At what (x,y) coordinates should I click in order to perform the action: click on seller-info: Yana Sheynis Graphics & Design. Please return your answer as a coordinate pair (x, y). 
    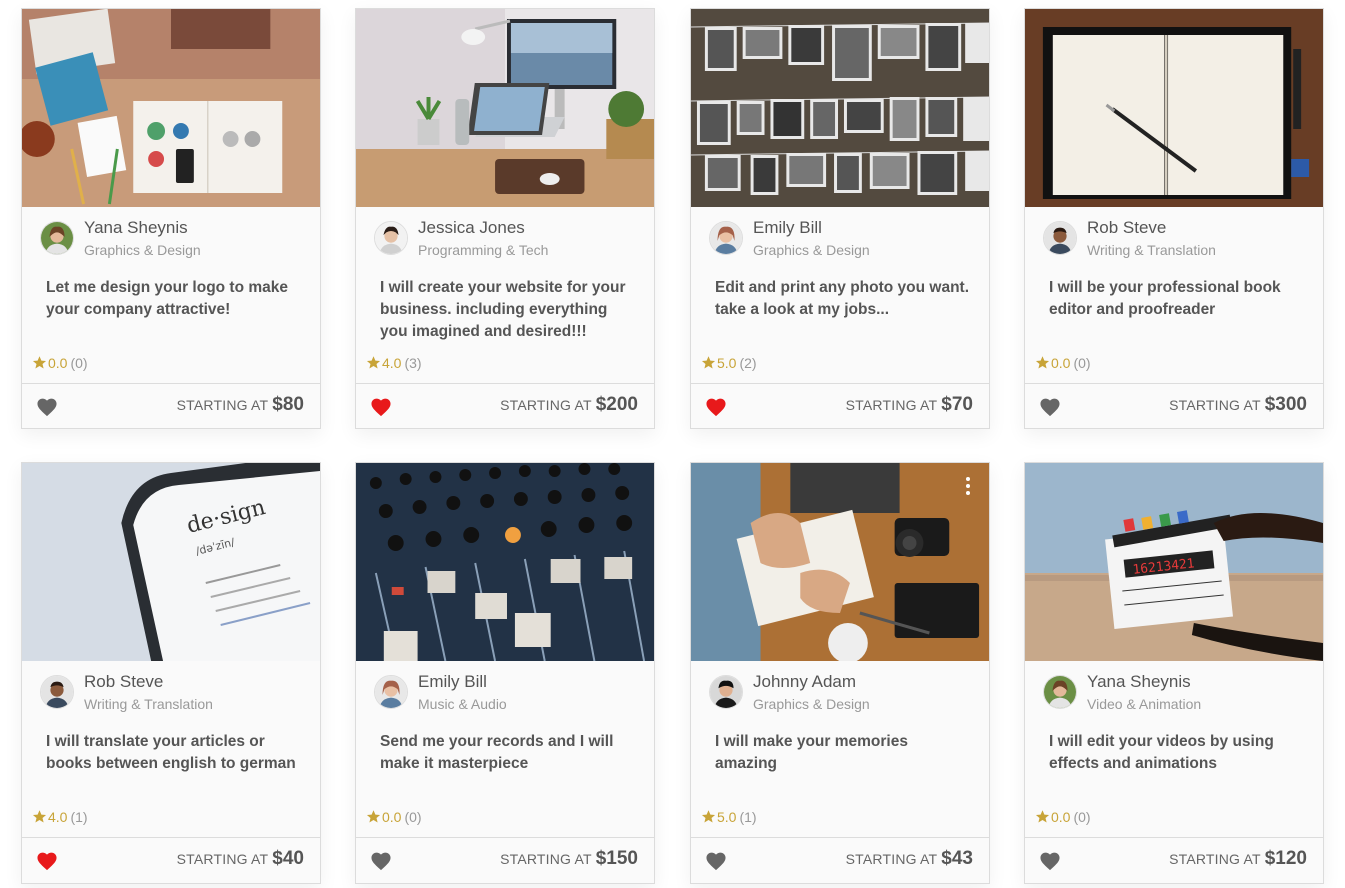
    Looking at the image, I should click on (171, 236).